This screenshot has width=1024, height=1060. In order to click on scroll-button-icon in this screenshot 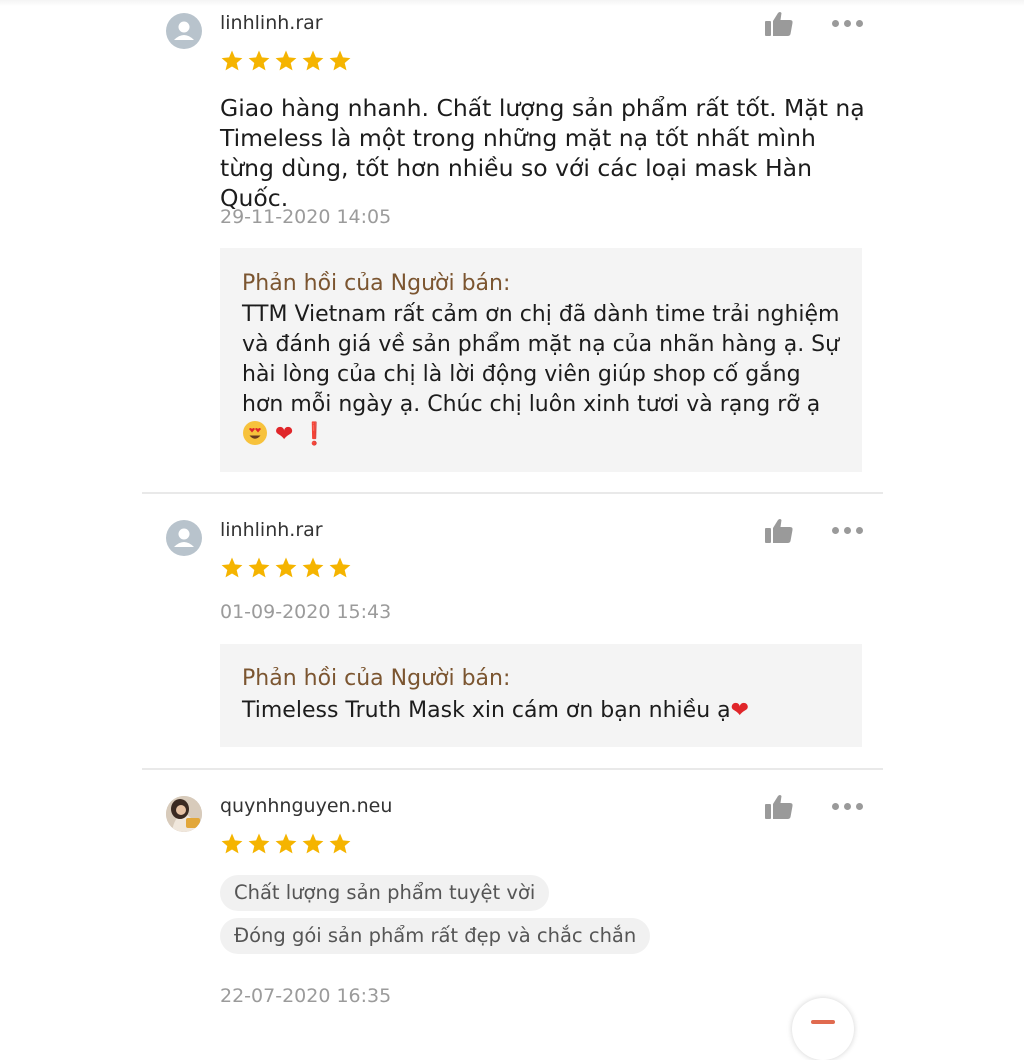, I will do `click(823, 1029)`.